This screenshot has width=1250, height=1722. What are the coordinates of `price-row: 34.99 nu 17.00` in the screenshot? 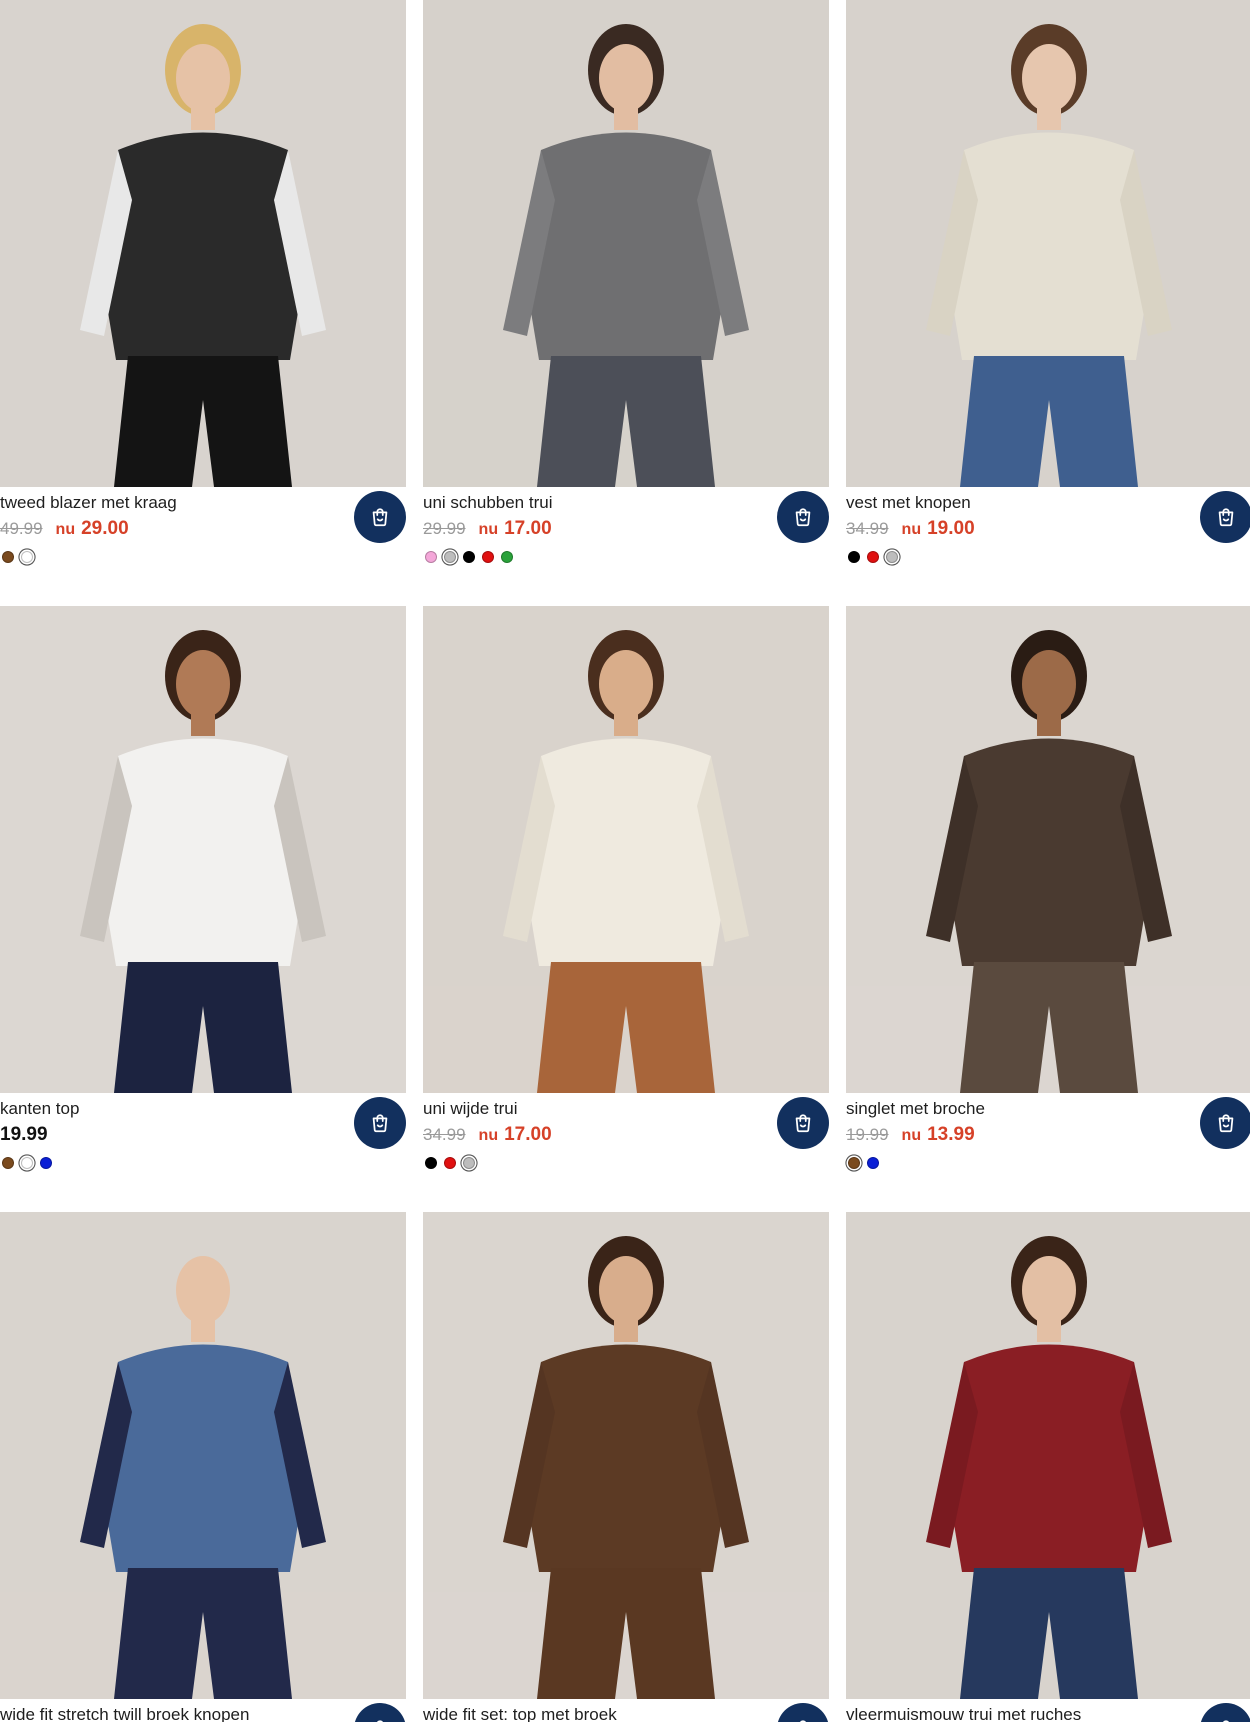 It's located at (487, 1135).